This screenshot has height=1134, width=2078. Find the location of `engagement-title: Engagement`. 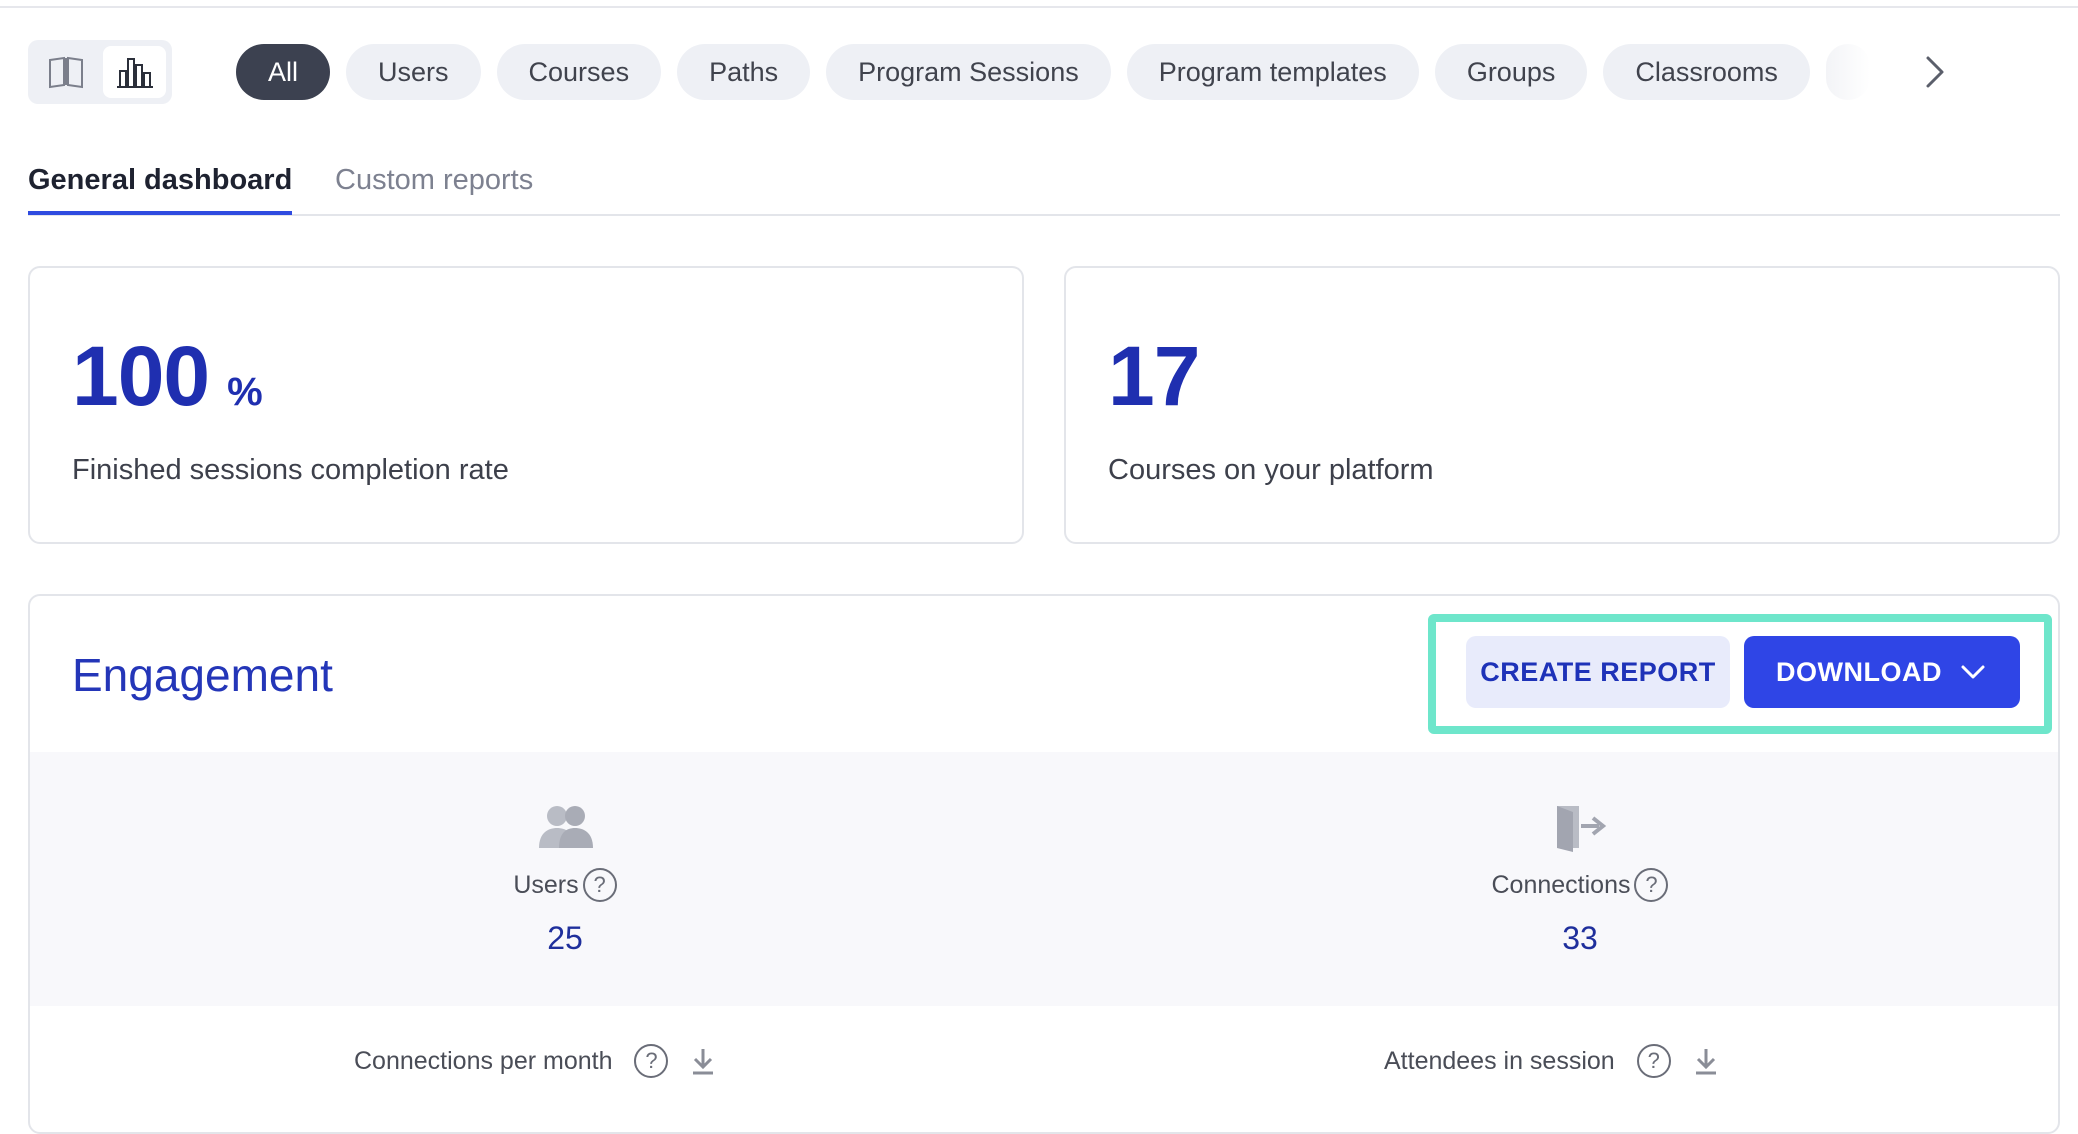

engagement-title: Engagement is located at coordinates (202, 675).